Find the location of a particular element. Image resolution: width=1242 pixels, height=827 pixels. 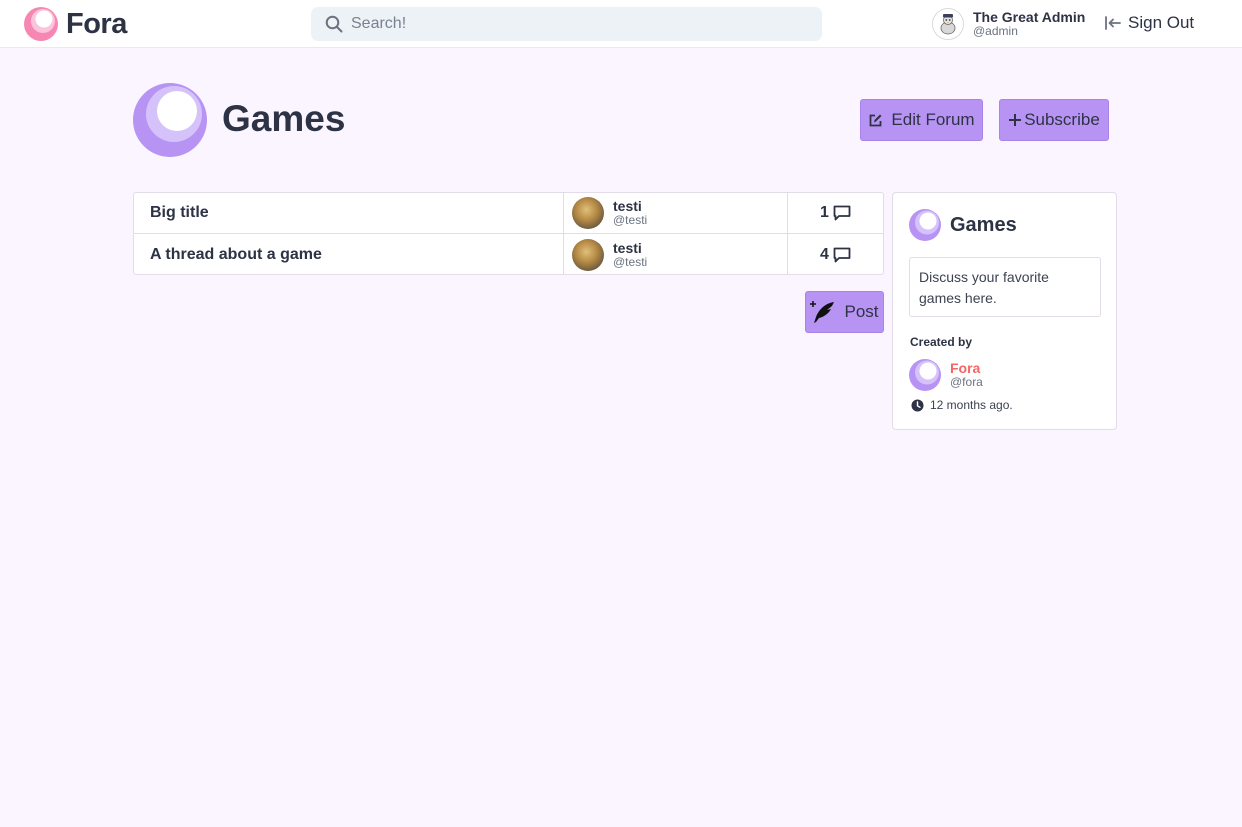

creator-name: Fora is located at coordinates (966, 368).